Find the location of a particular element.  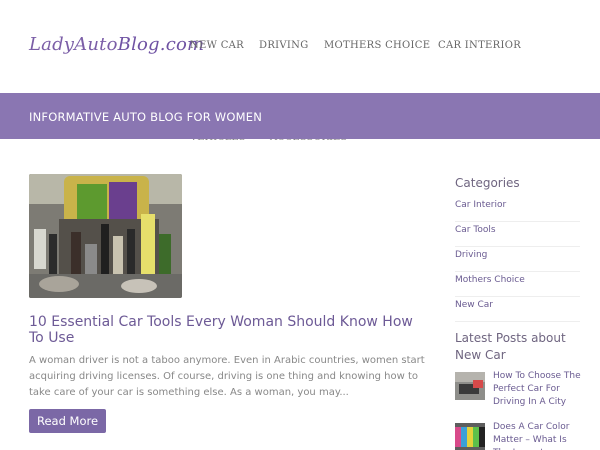

site-logo: LadyAutoBlog.com is located at coordinates (116, 44).